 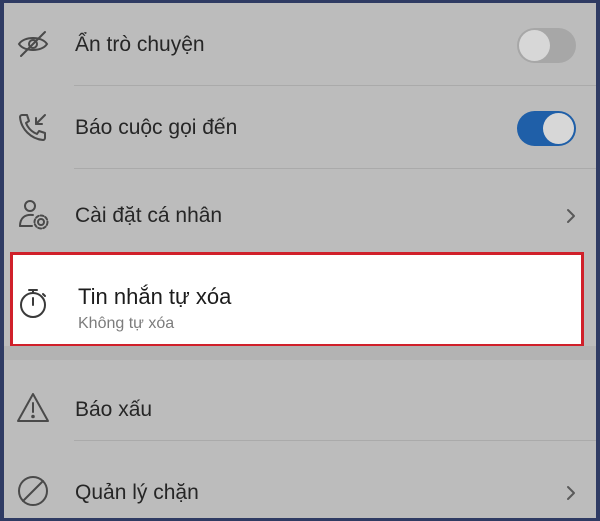 I want to click on incoming-call-label: Báo cuộc gọi đến, so click(x=156, y=127).